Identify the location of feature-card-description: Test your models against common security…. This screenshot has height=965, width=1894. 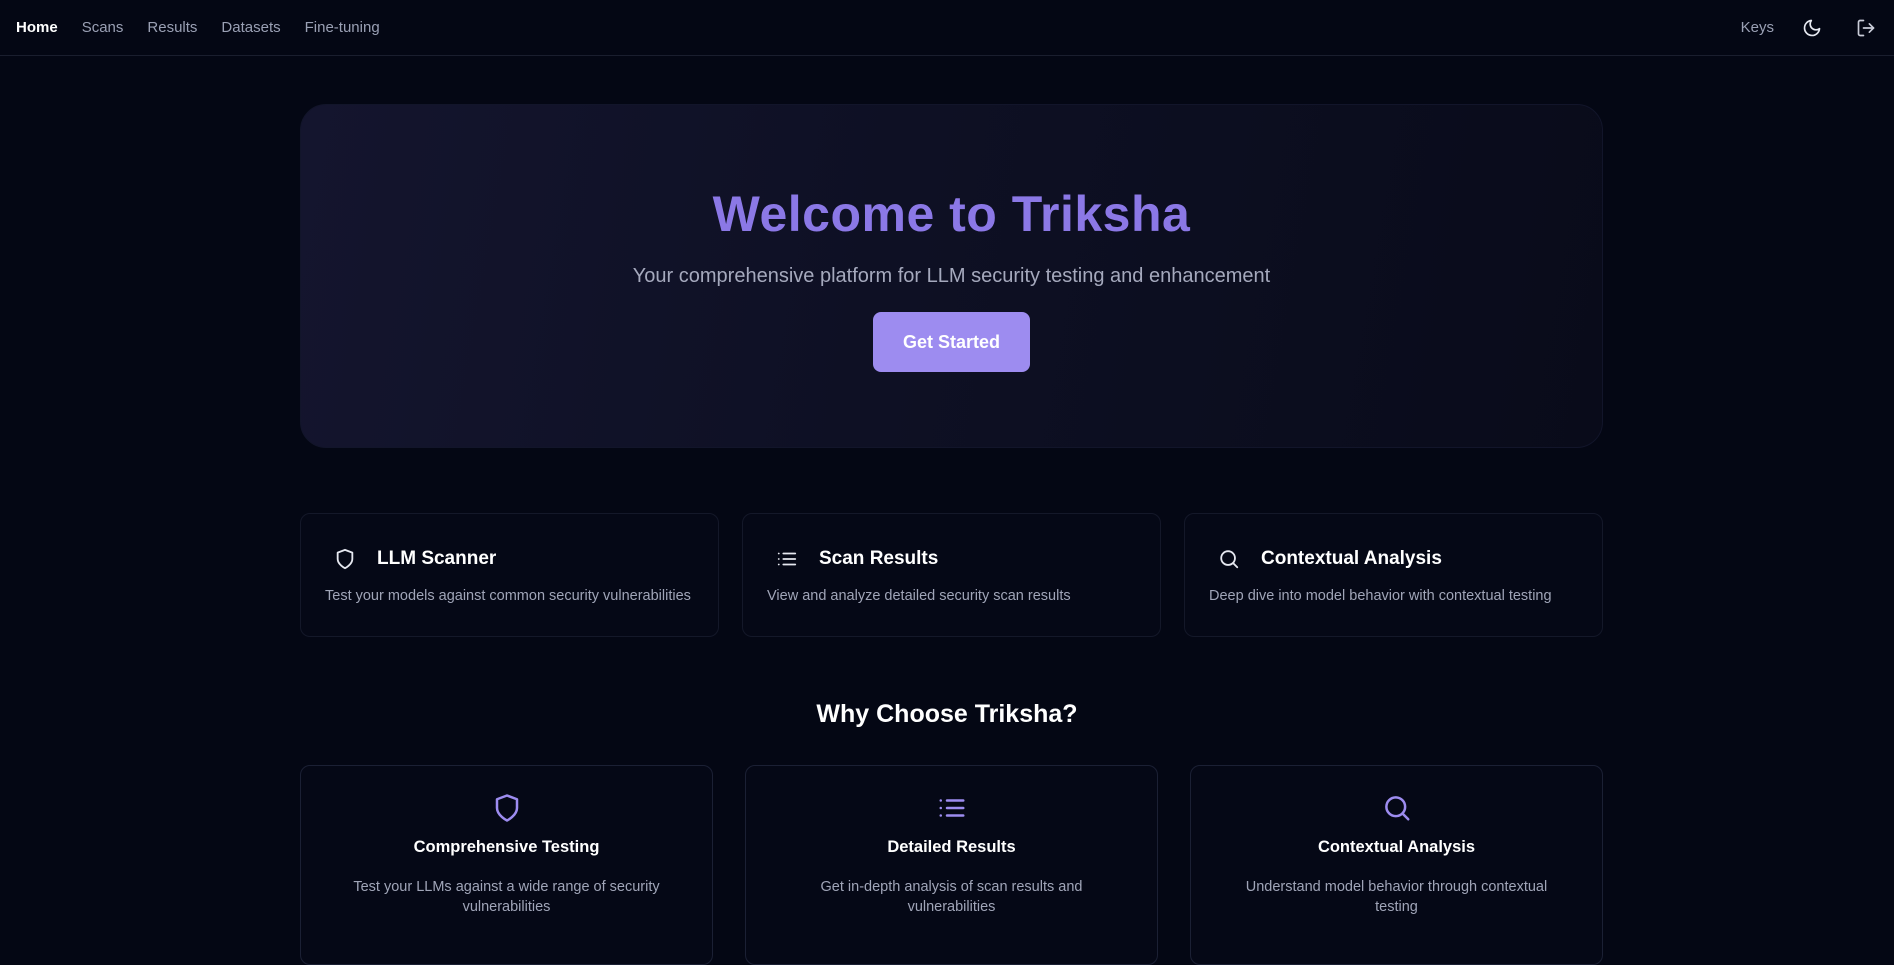
(508, 596).